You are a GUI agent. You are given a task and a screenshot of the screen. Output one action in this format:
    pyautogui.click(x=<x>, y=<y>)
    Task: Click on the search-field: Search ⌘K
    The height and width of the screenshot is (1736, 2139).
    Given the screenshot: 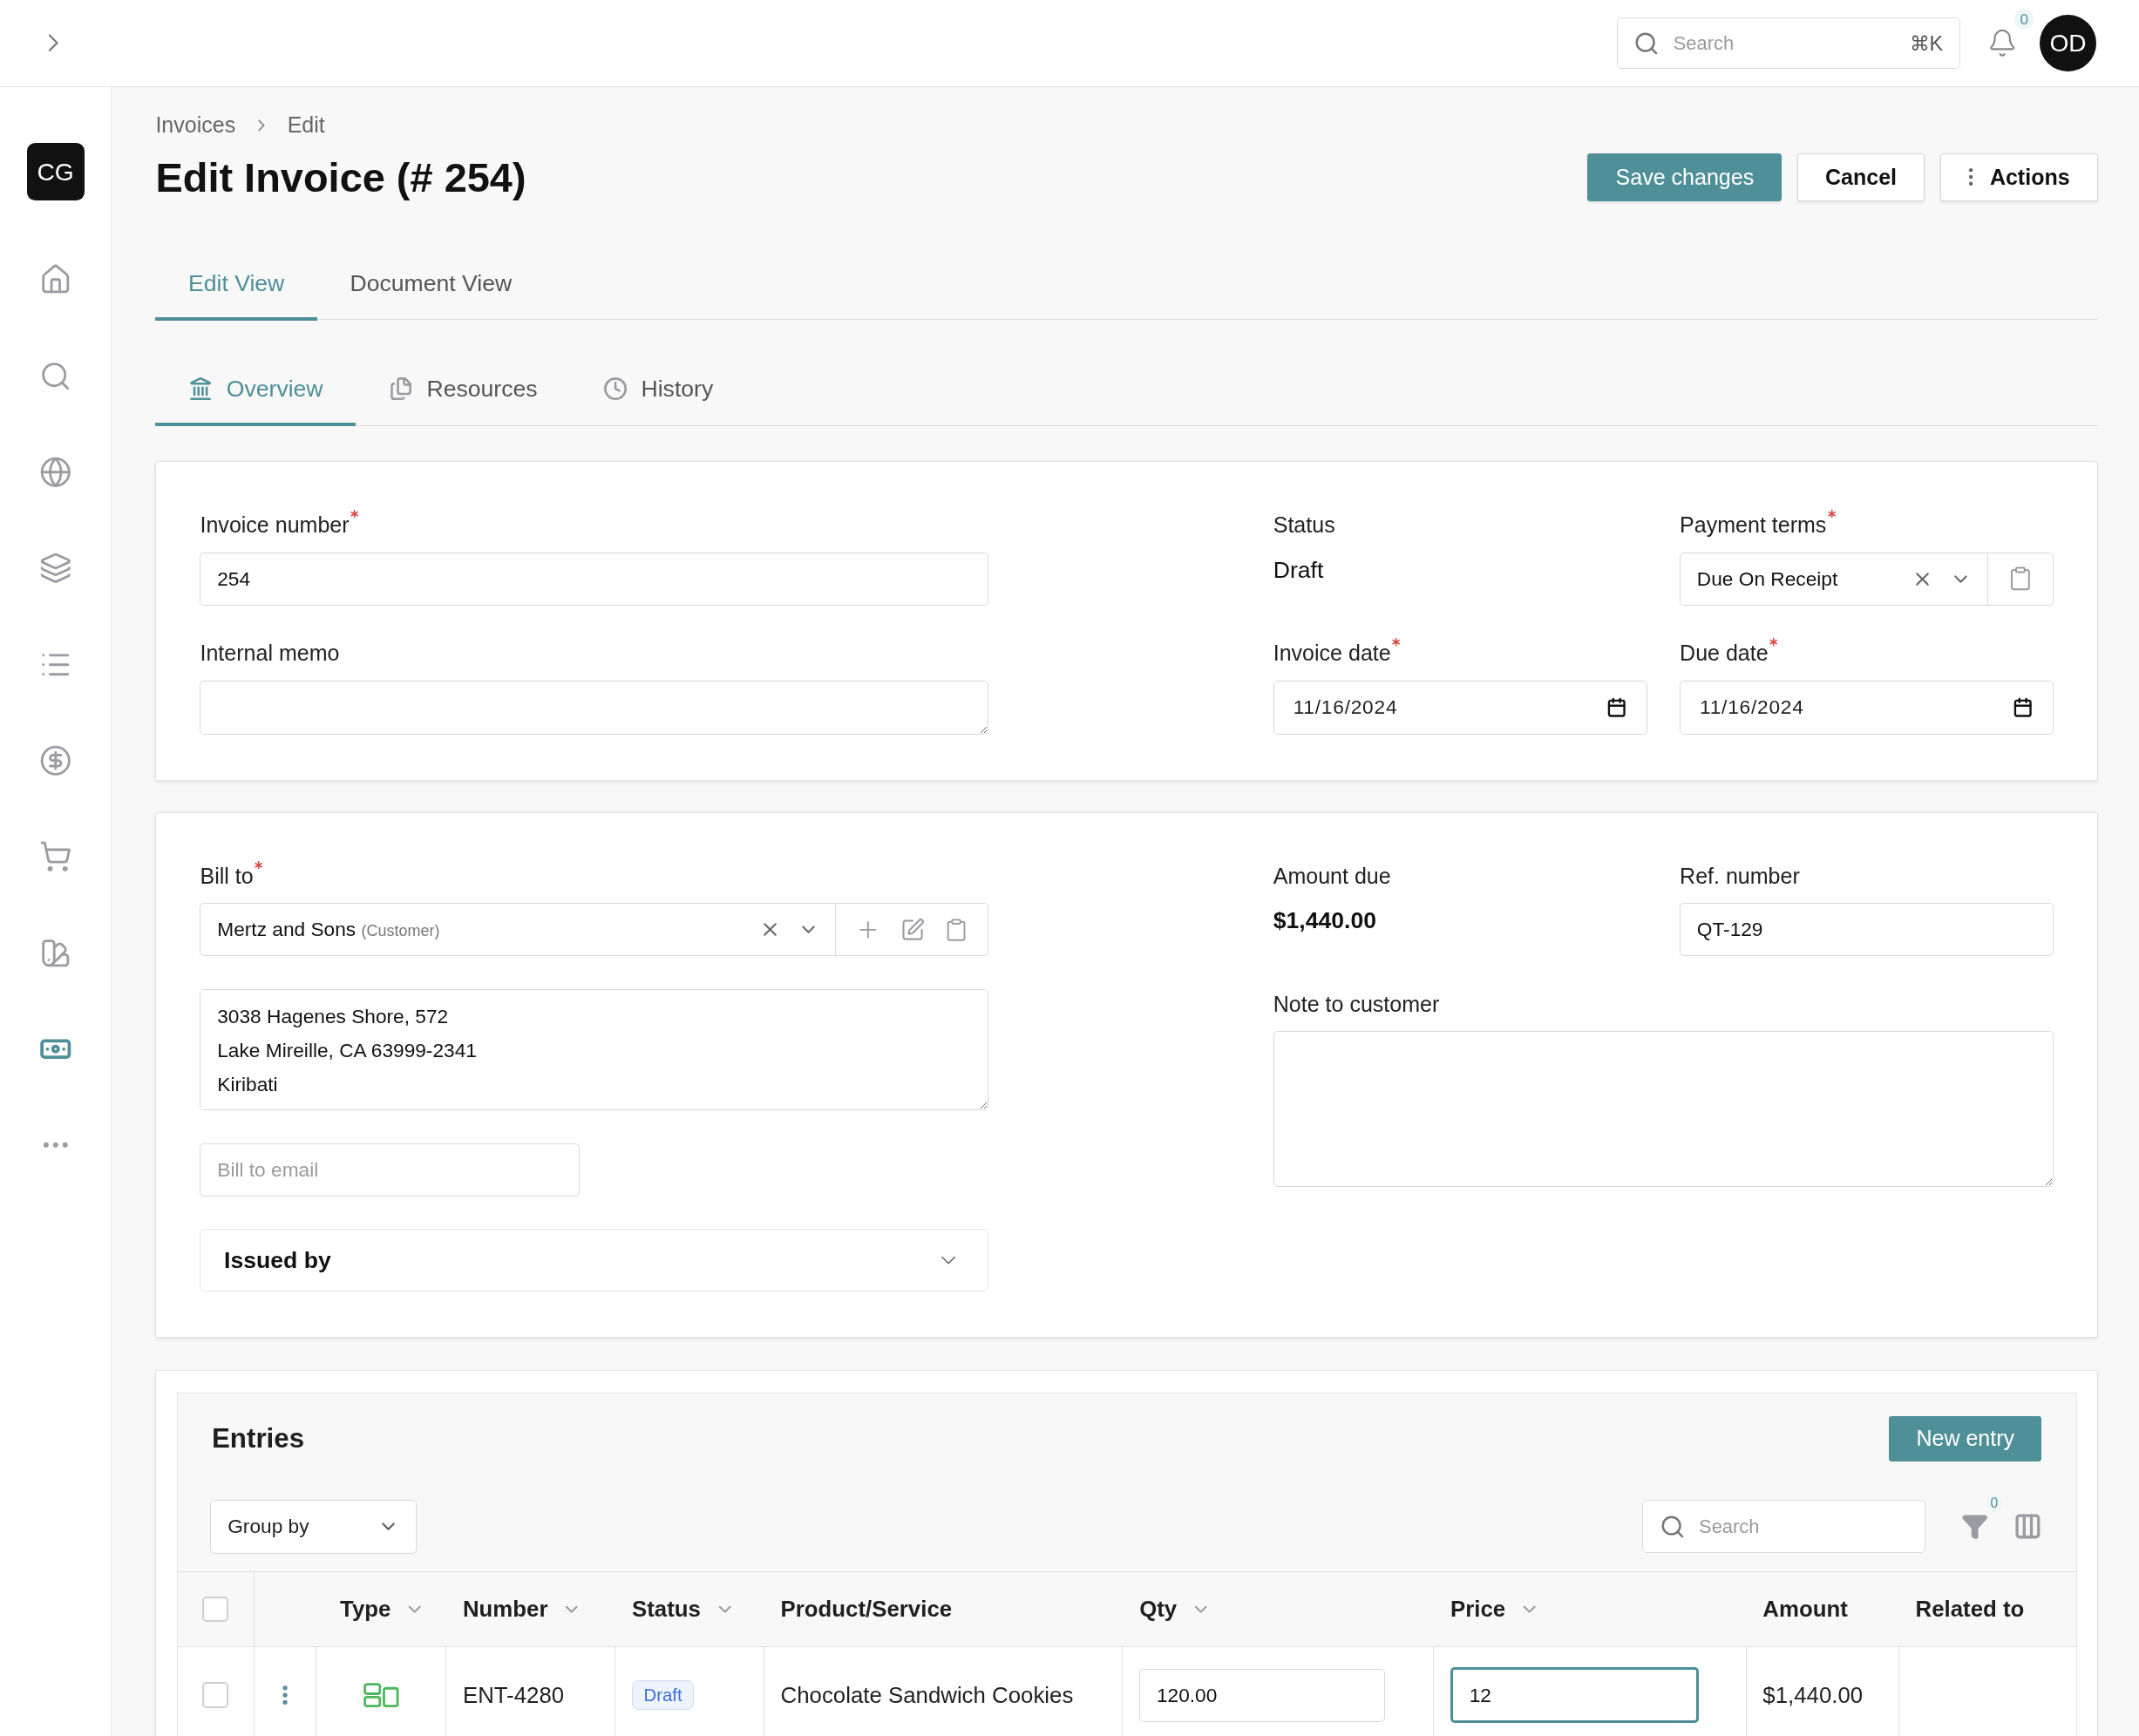 What is the action you would take?
    pyautogui.click(x=1788, y=43)
    